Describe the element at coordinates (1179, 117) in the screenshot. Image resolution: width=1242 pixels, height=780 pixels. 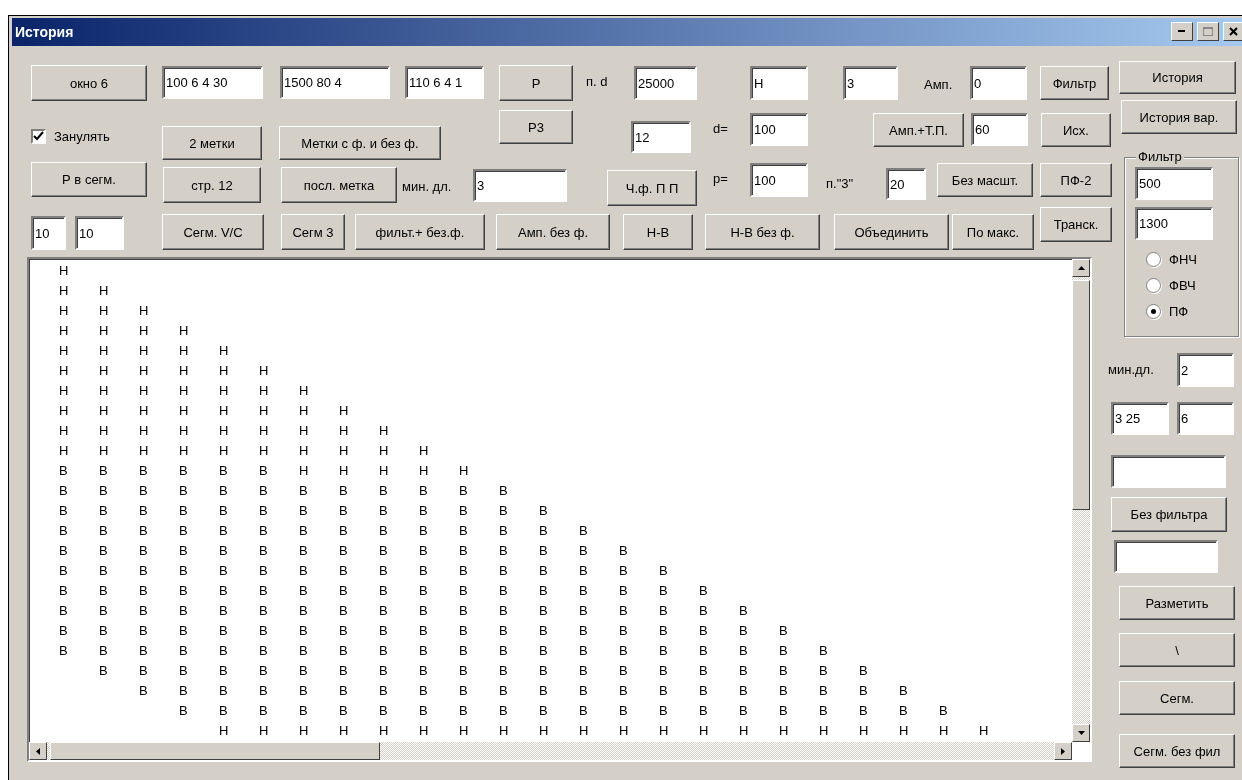
I see `push-button: История вар.` at that location.